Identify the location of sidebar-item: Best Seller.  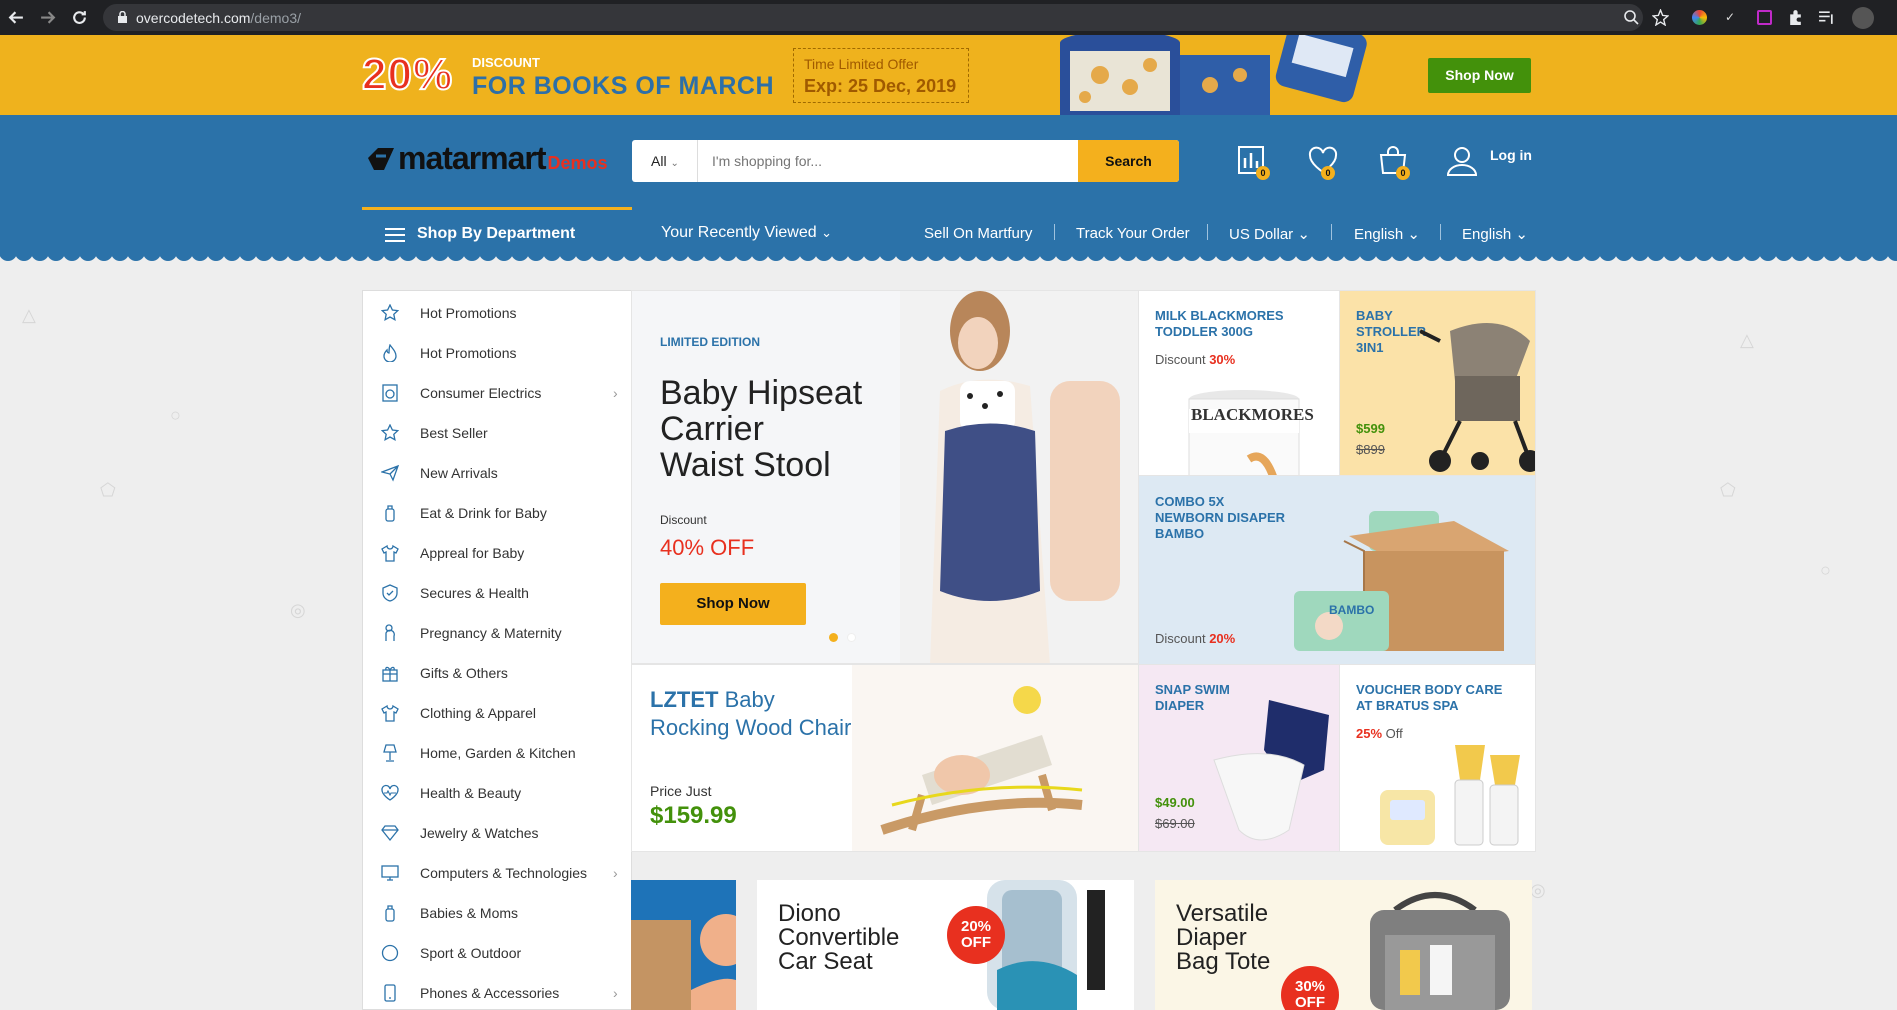
(498, 432).